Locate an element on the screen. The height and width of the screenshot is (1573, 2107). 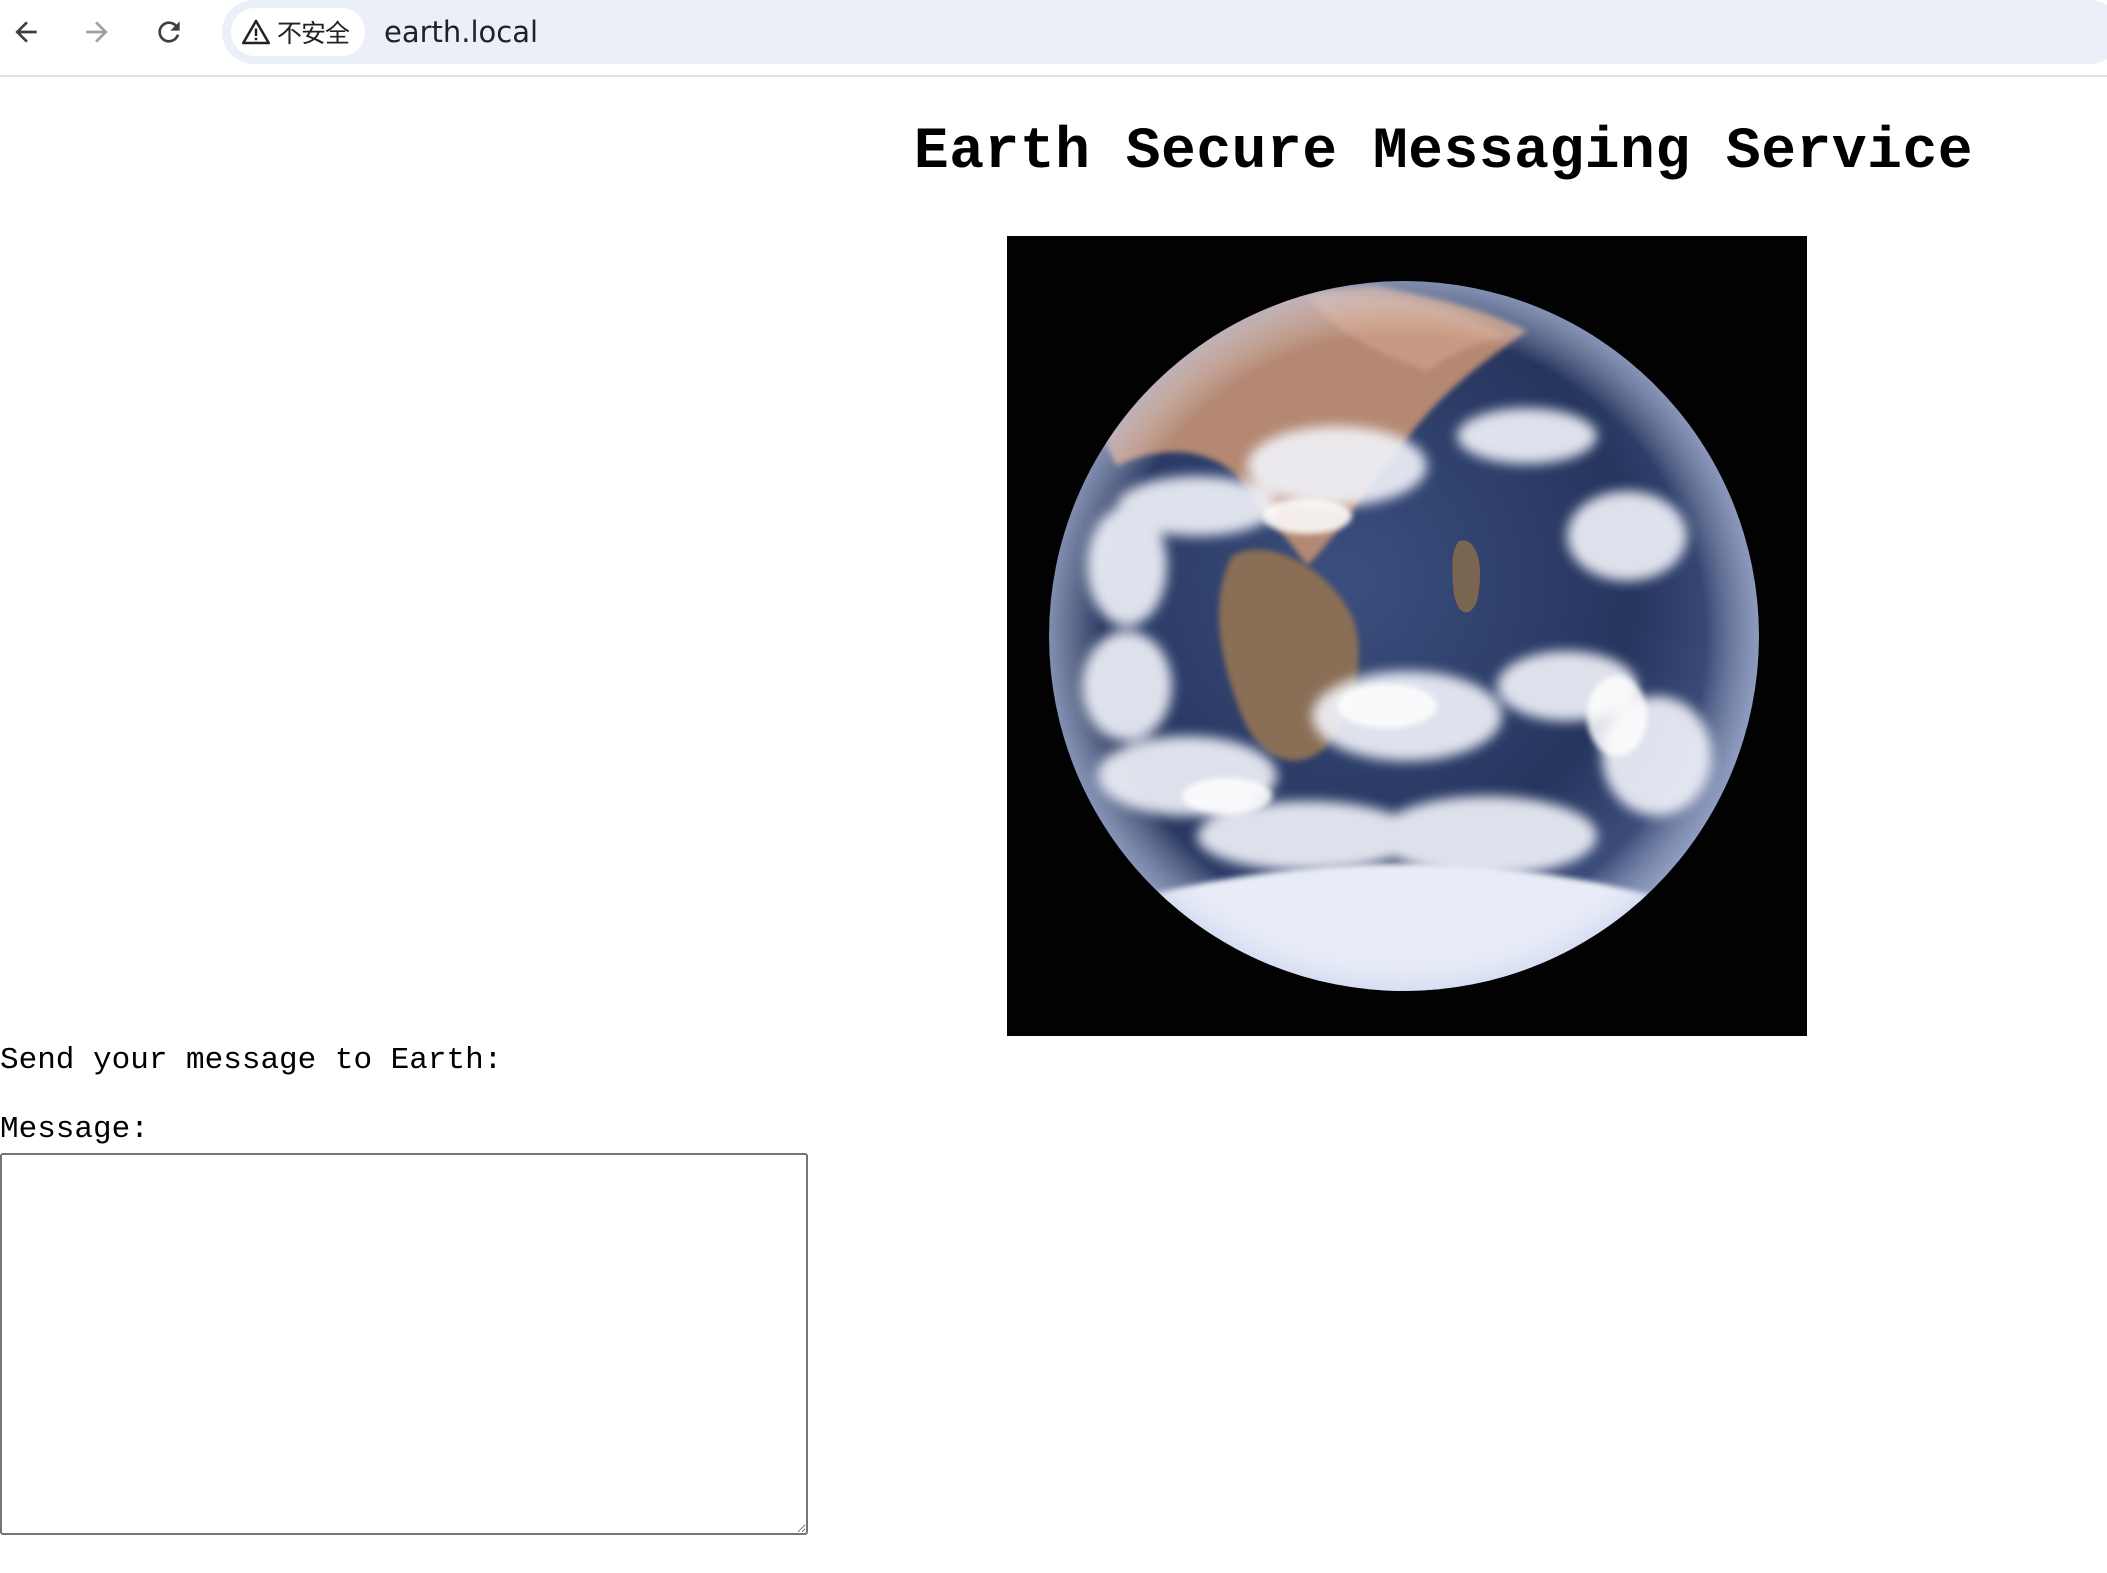
reload-icon is located at coordinates (169, 32).